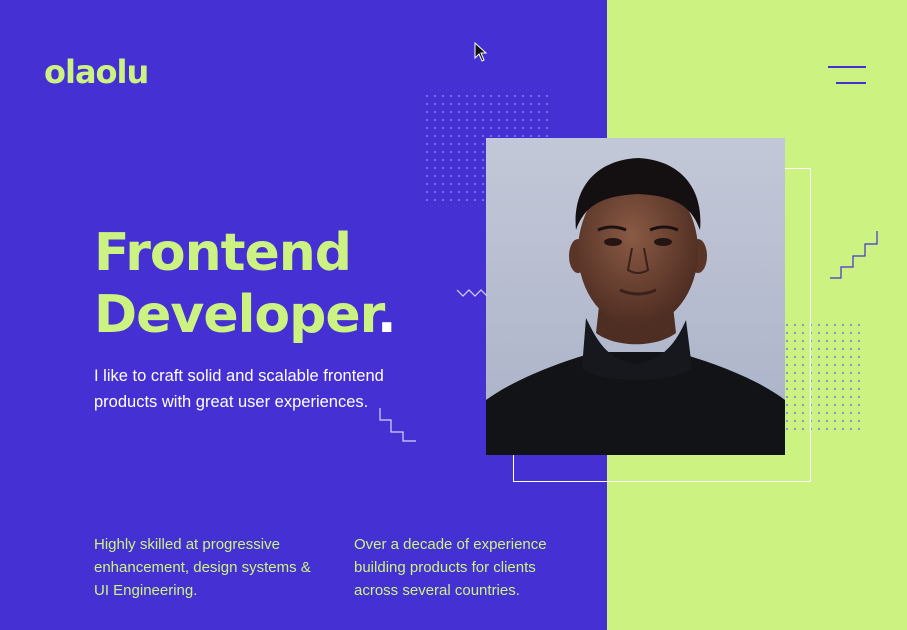 The height and width of the screenshot is (630, 907). I want to click on logo: olaolu, so click(96, 72).